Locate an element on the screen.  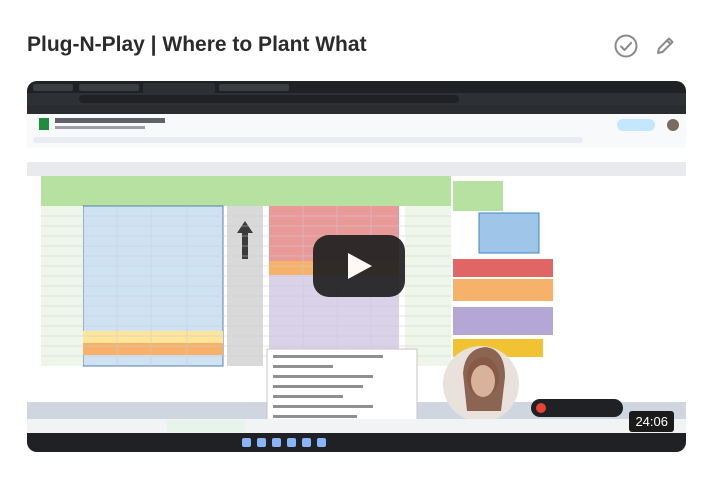
pencil-icon is located at coordinates (665, 46).